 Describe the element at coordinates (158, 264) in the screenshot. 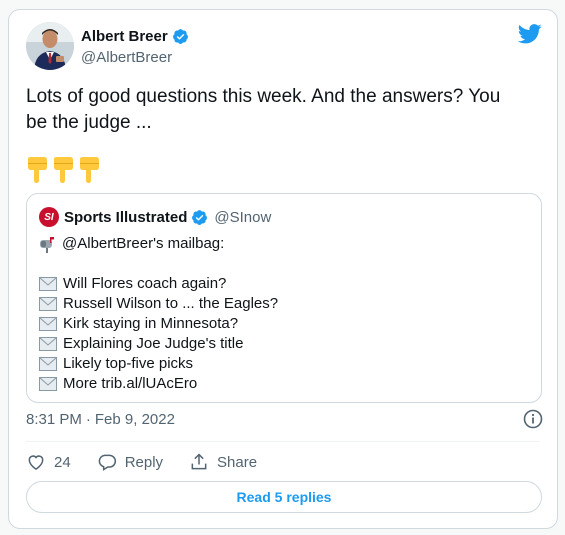

I see `quoted-body-spacer` at that location.